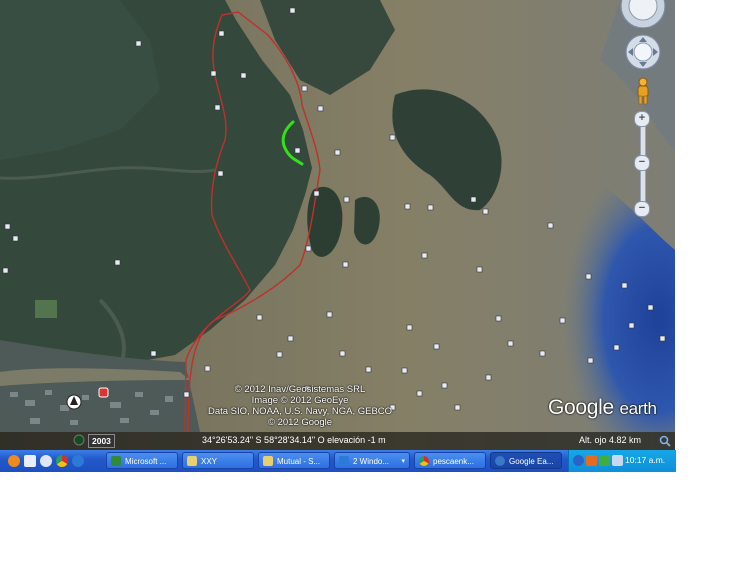 Image resolution: width=750 pixels, height=562 pixels. Describe the element at coordinates (617, 460) in the screenshot. I see `display-icon` at that location.